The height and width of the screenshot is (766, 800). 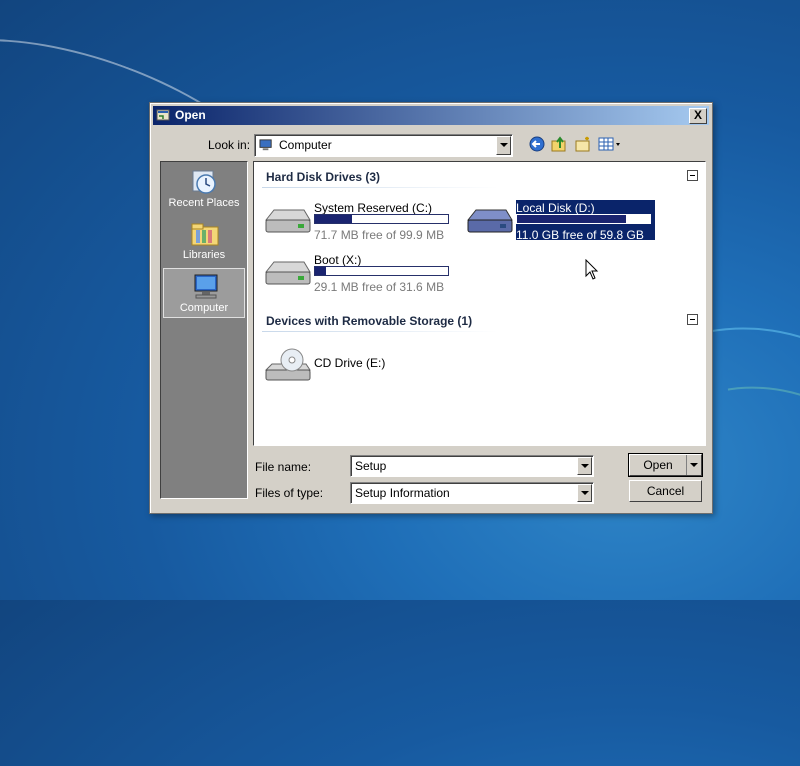 I want to click on place-label: Recent Places, so click(x=204, y=203).